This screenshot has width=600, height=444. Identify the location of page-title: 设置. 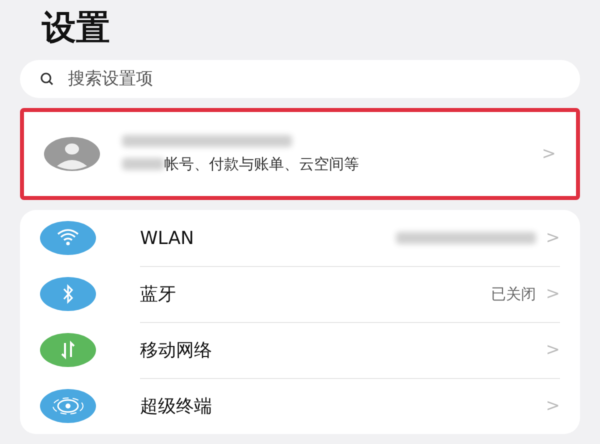
(76, 28).